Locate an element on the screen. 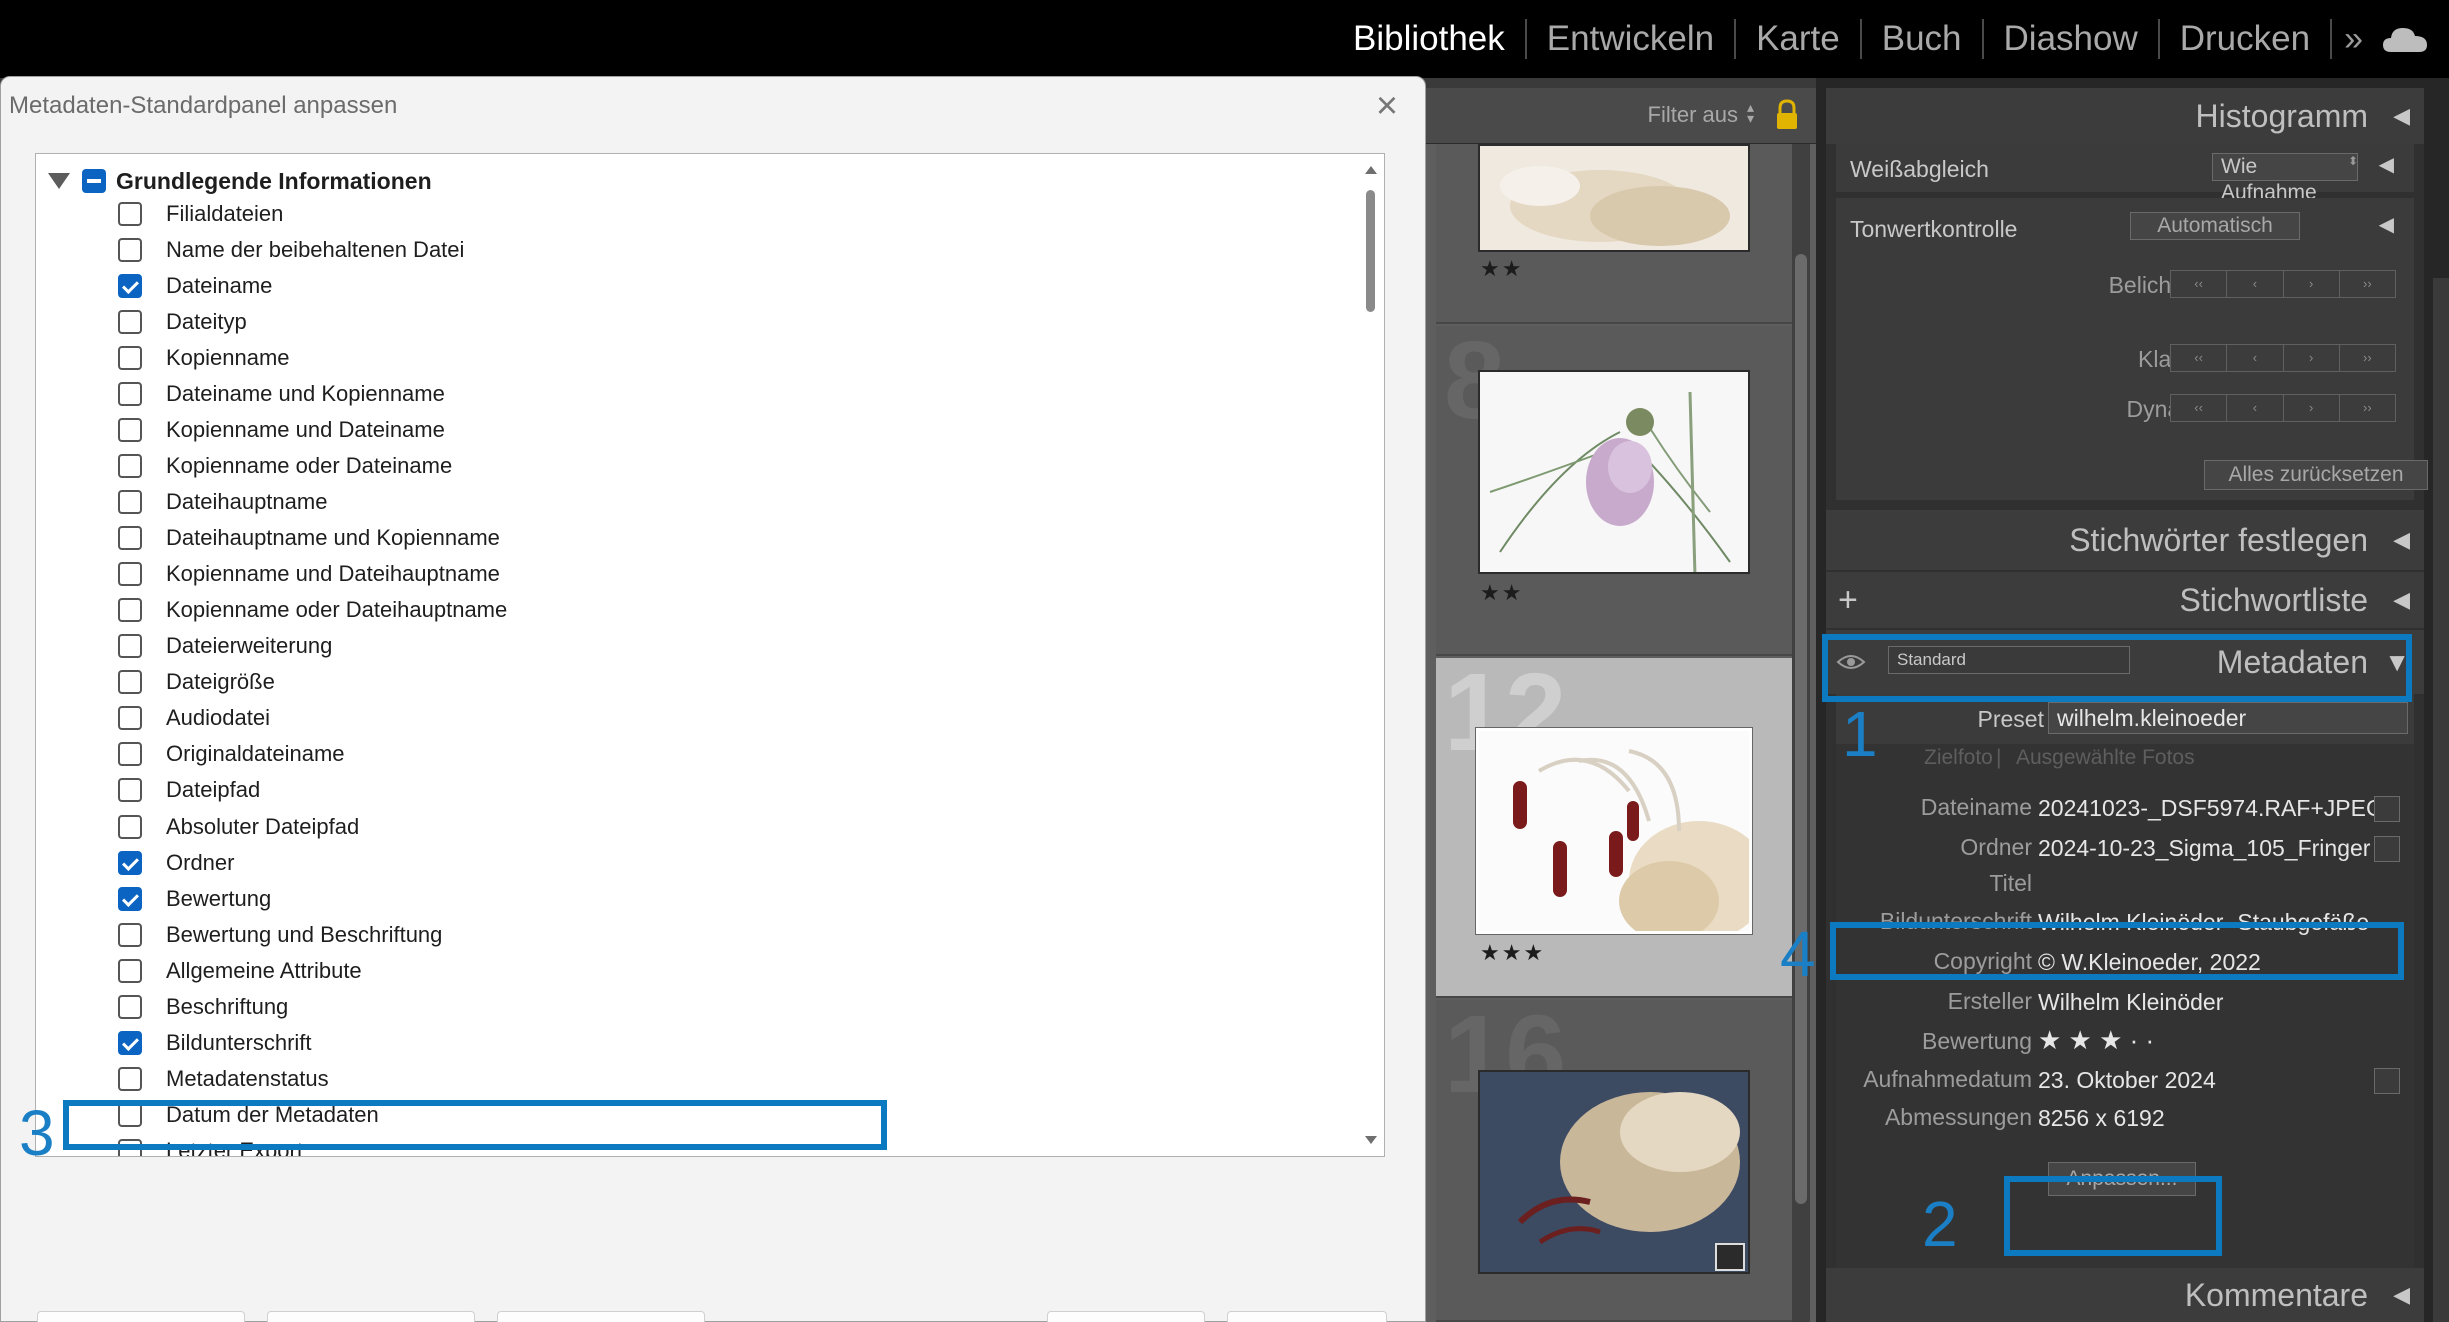 The height and width of the screenshot is (1322, 2449). field-item: Dateiname is located at coordinates (195, 286).